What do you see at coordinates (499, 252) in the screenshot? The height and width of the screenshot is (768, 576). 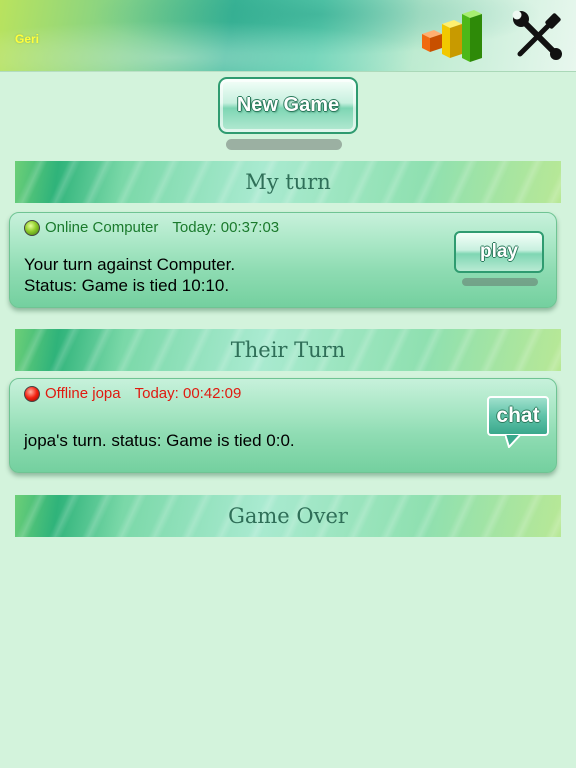 I see `play-button: play` at bounding box center [499, 252].